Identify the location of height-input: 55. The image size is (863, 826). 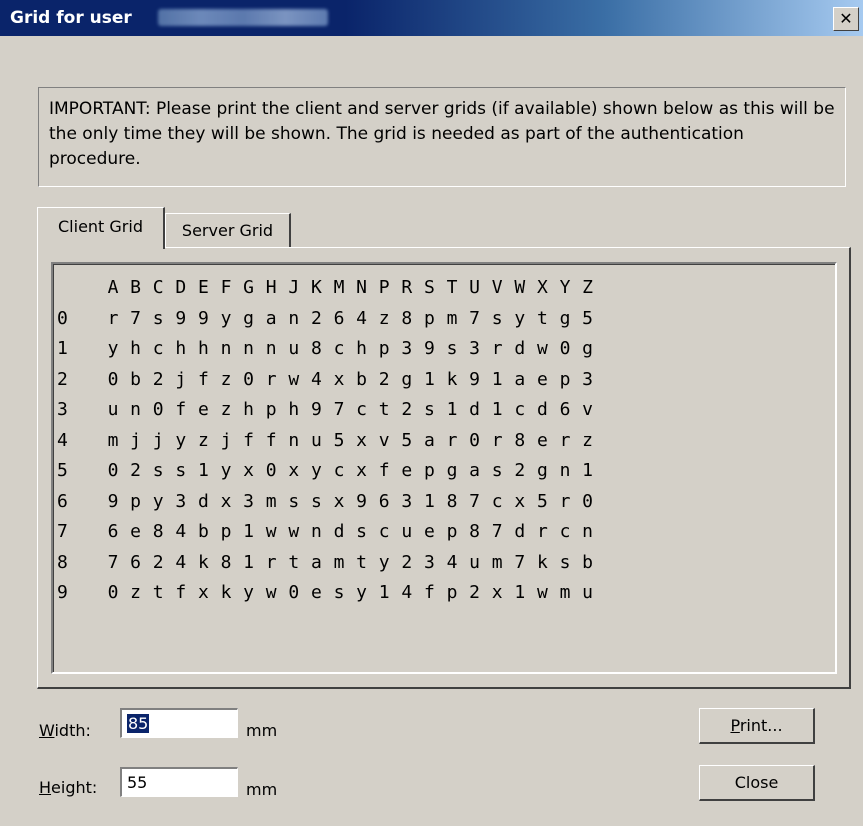
(179, 782).